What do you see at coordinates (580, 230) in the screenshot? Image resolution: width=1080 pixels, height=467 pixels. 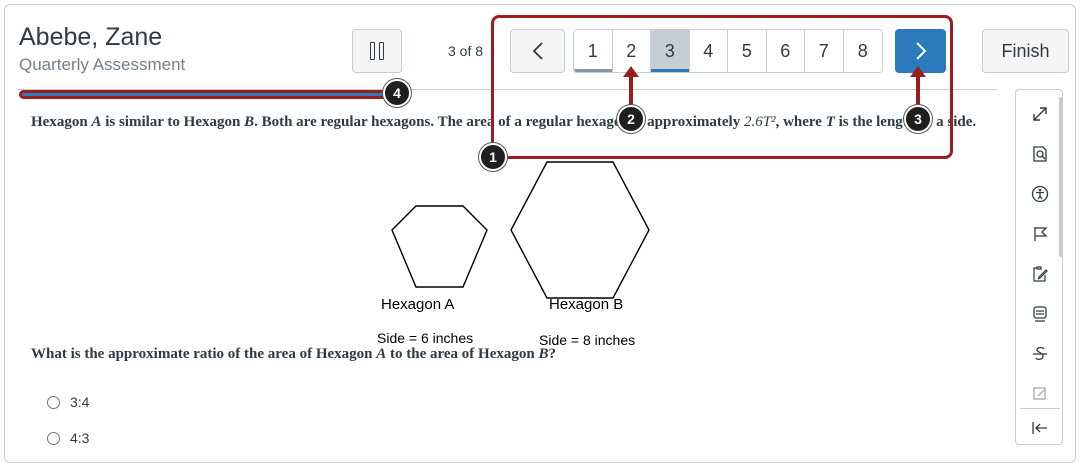 I see `hexagon-b-shape` at bounding box center [580, 230].